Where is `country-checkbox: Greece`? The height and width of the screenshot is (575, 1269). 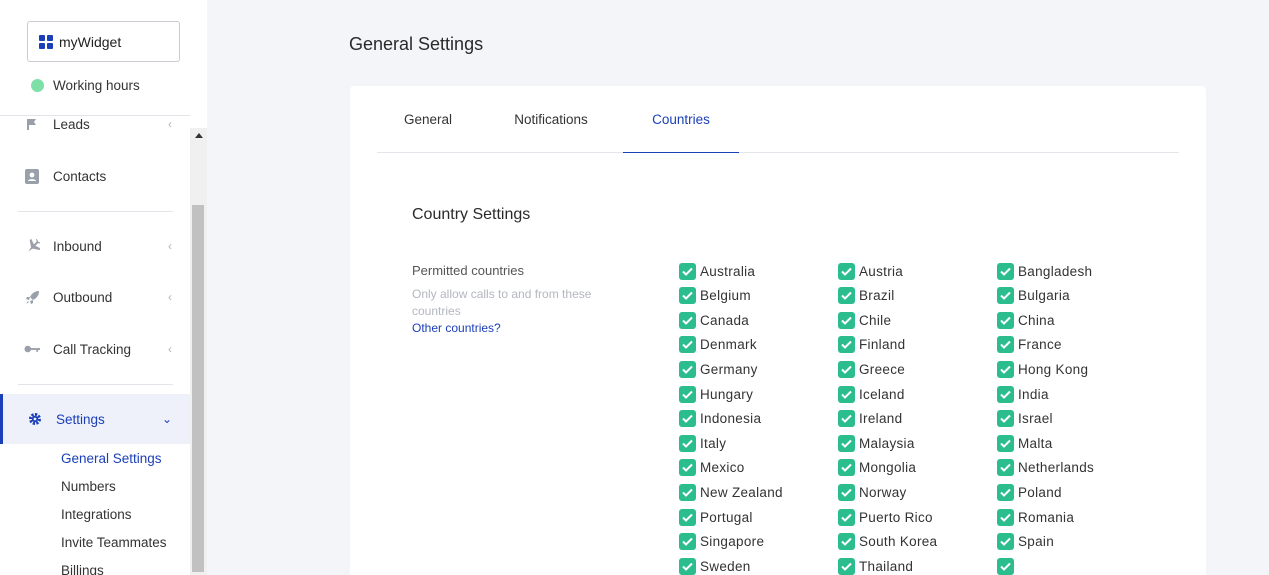 country-checkbox: Greece is located at coordinates (871, 369).